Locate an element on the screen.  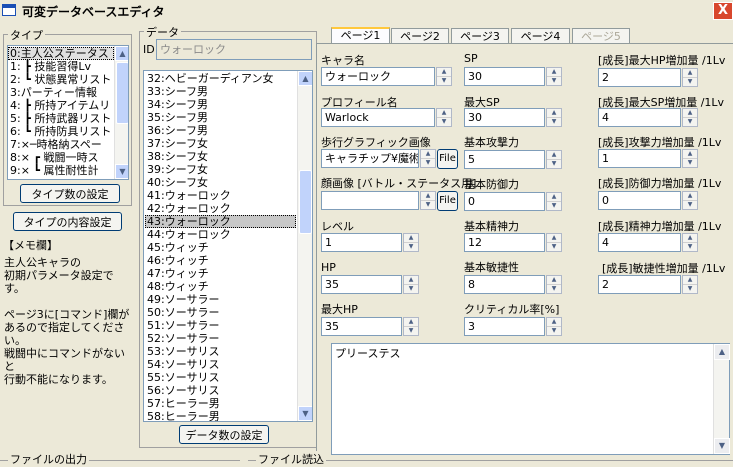
data-list-item: 32:ヘビーガーディアン女 is located at coordinates (220, 78).